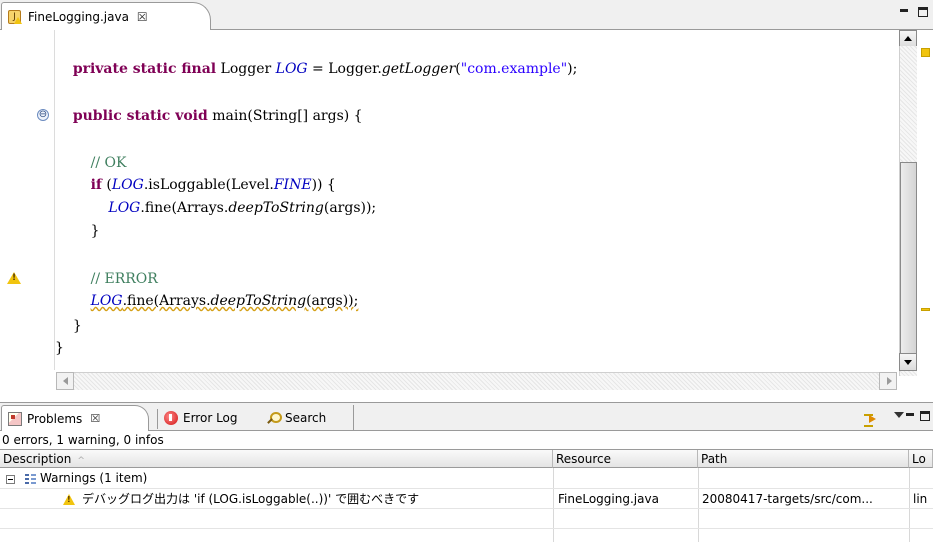 The height and width of the screenshot is (542, 933). I want to click on group-label: Warnings (1 item), so click(93, 478).